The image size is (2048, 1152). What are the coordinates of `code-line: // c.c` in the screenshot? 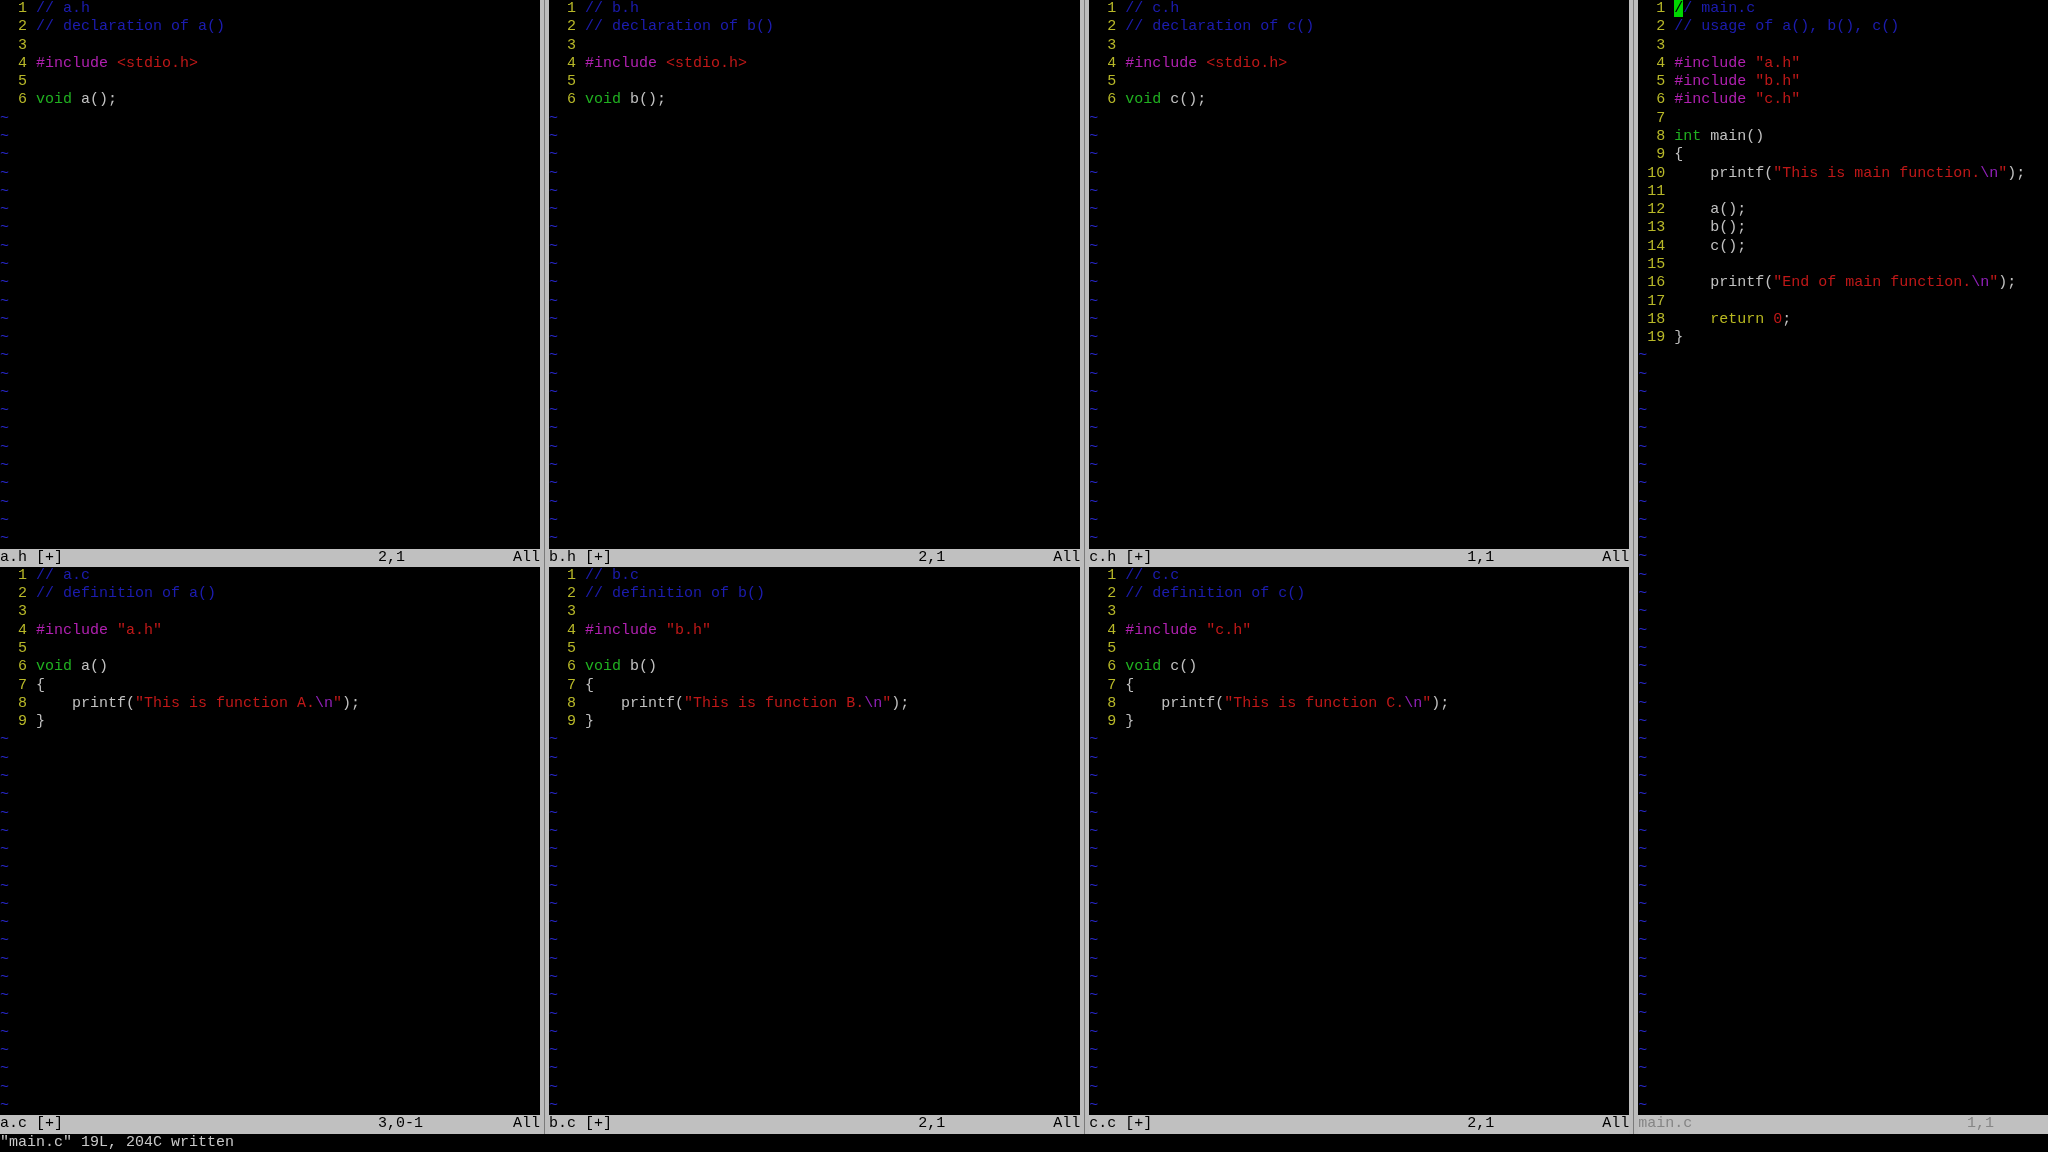 It's located at (1152, 576).